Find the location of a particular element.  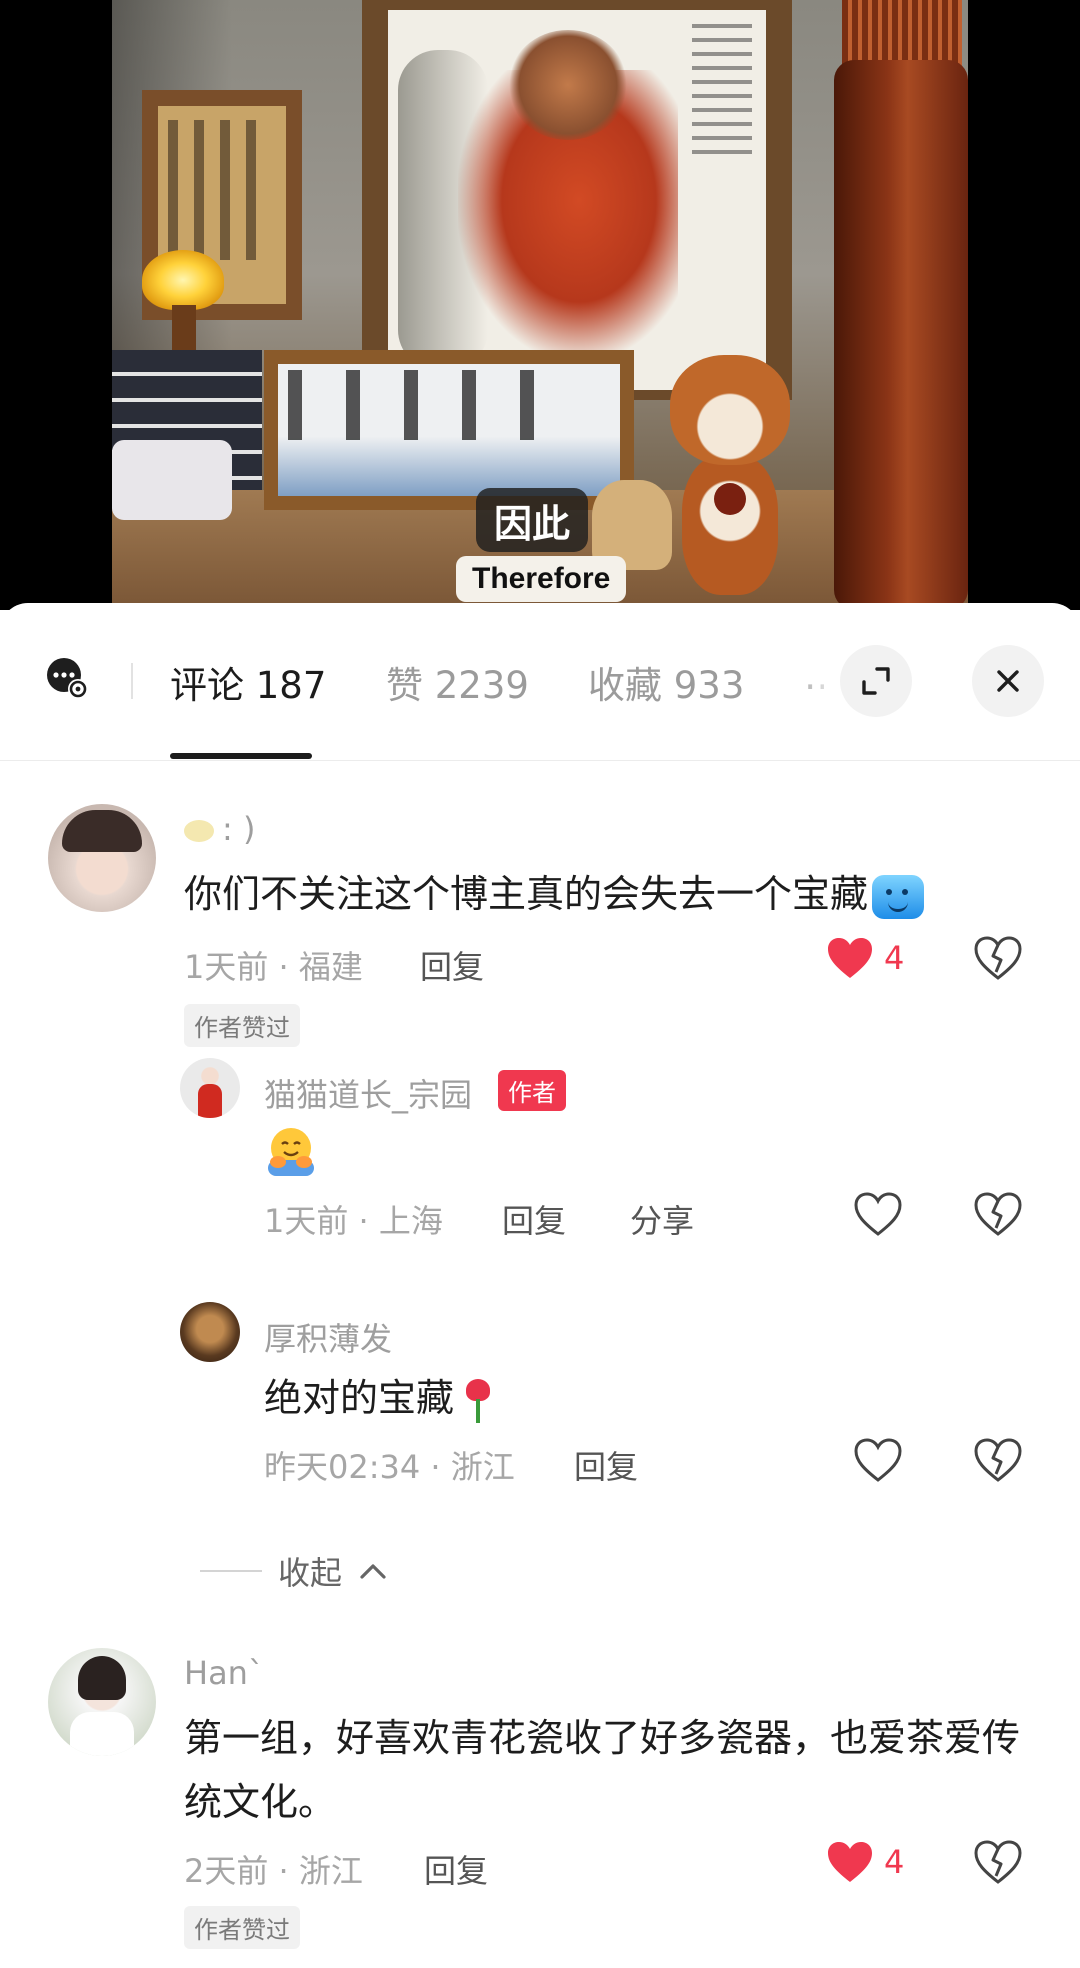

shiba-figurine is located at coordinates (730, 475).